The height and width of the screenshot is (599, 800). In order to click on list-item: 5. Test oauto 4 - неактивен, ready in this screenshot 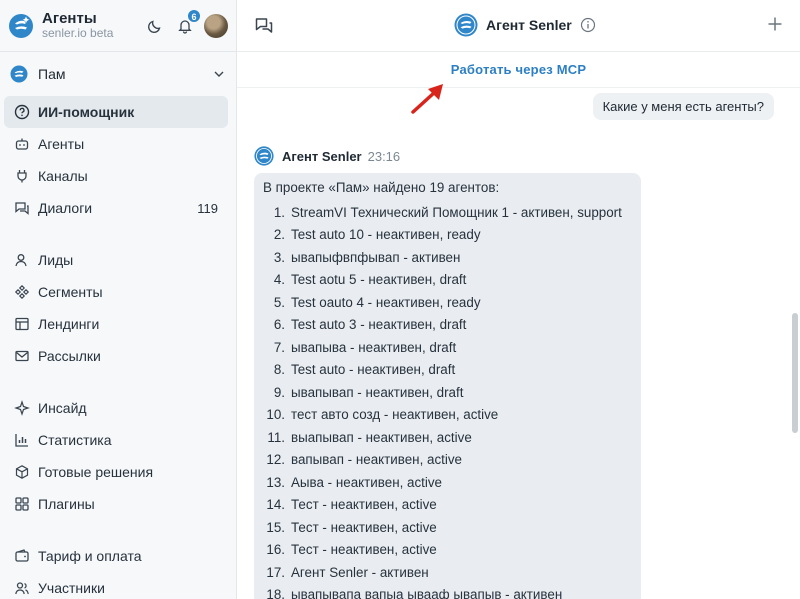, I will do `click(447, 302)`.